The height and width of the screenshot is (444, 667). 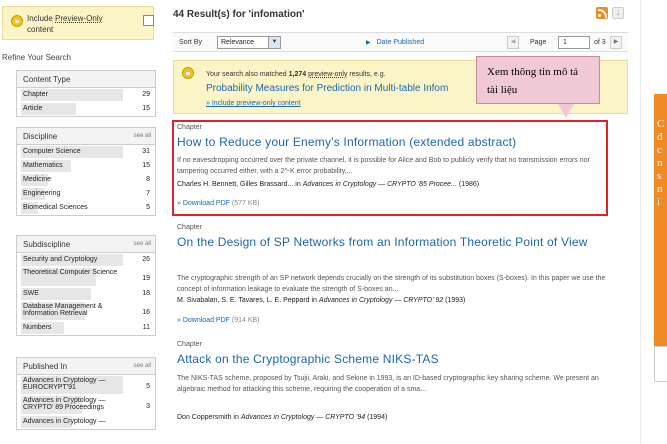 I want to click on include-preview-box: Include Preview-Only content, so click(x=78, y=23).